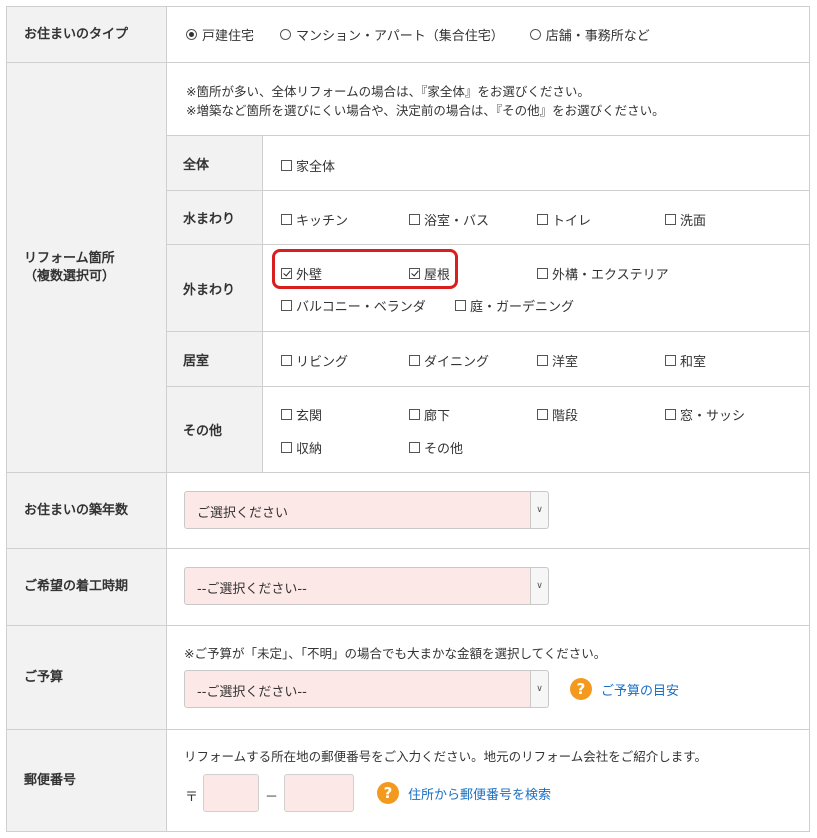 The width and height of the screenshot is (817, 838). Describe the element at coordinates (436, 447) in the screenshot. I see `checkbox-other: その他` at that location.